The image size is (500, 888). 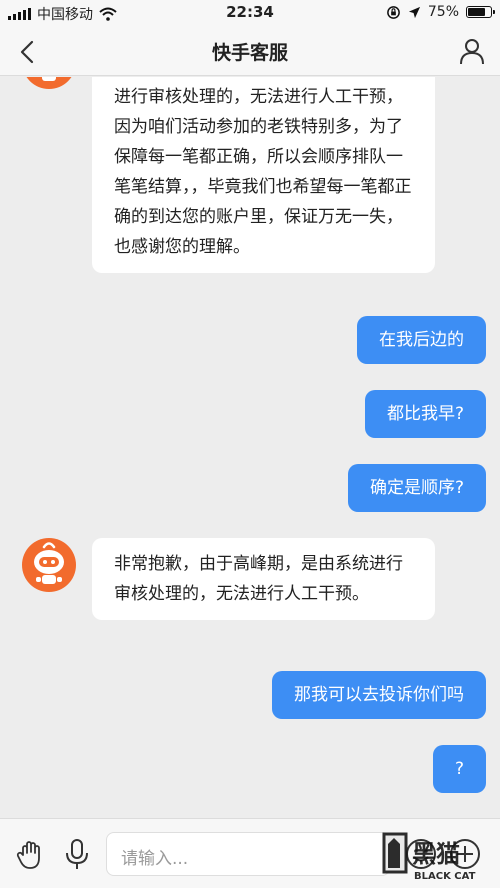 I want to click on user-message: 那我可以去投诉你们吗, so click(x=379, y=695).